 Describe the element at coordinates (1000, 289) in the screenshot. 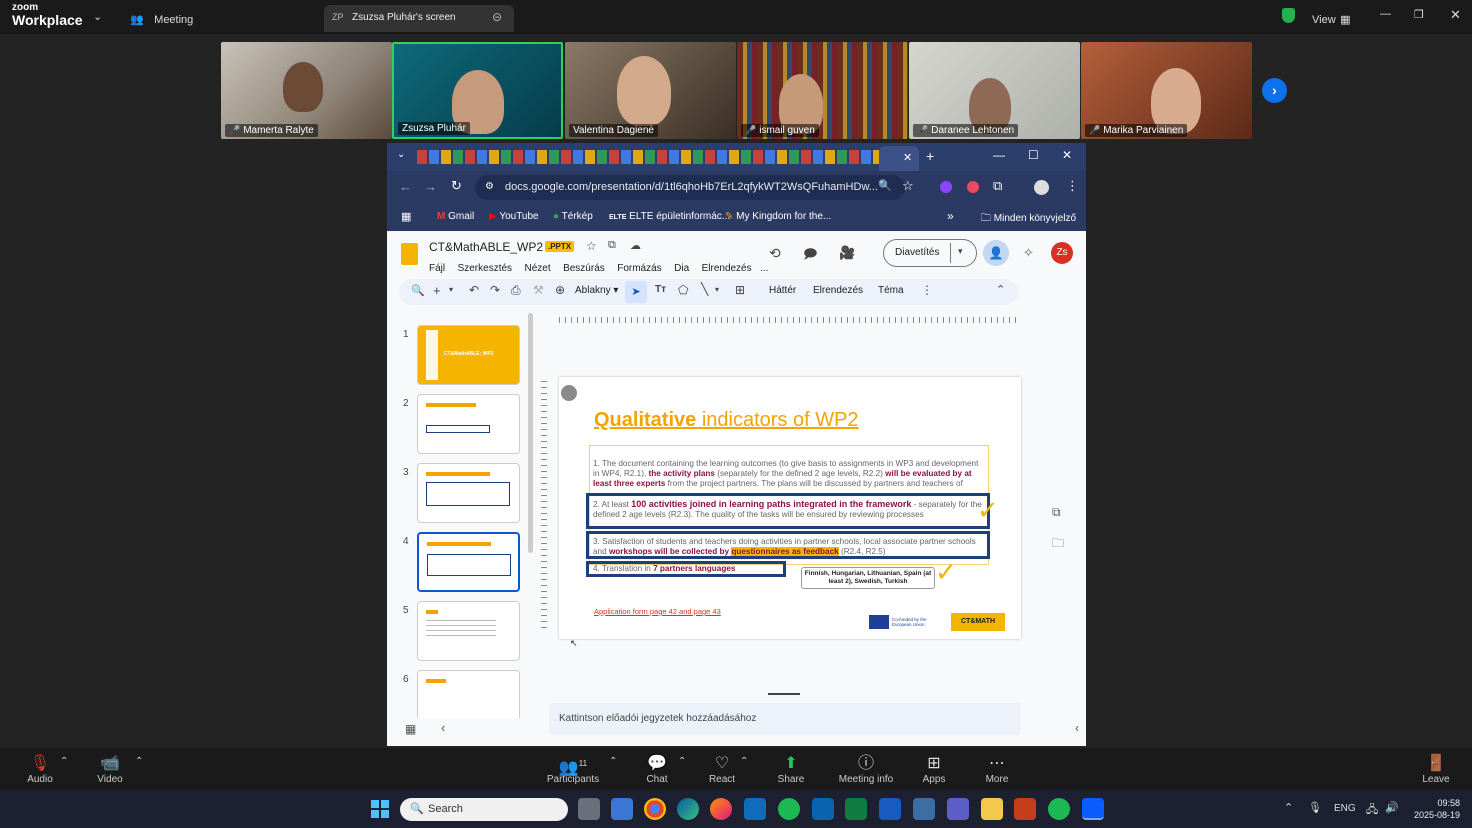

I see `collapse-toolbar-icon: ⌃` at that location.